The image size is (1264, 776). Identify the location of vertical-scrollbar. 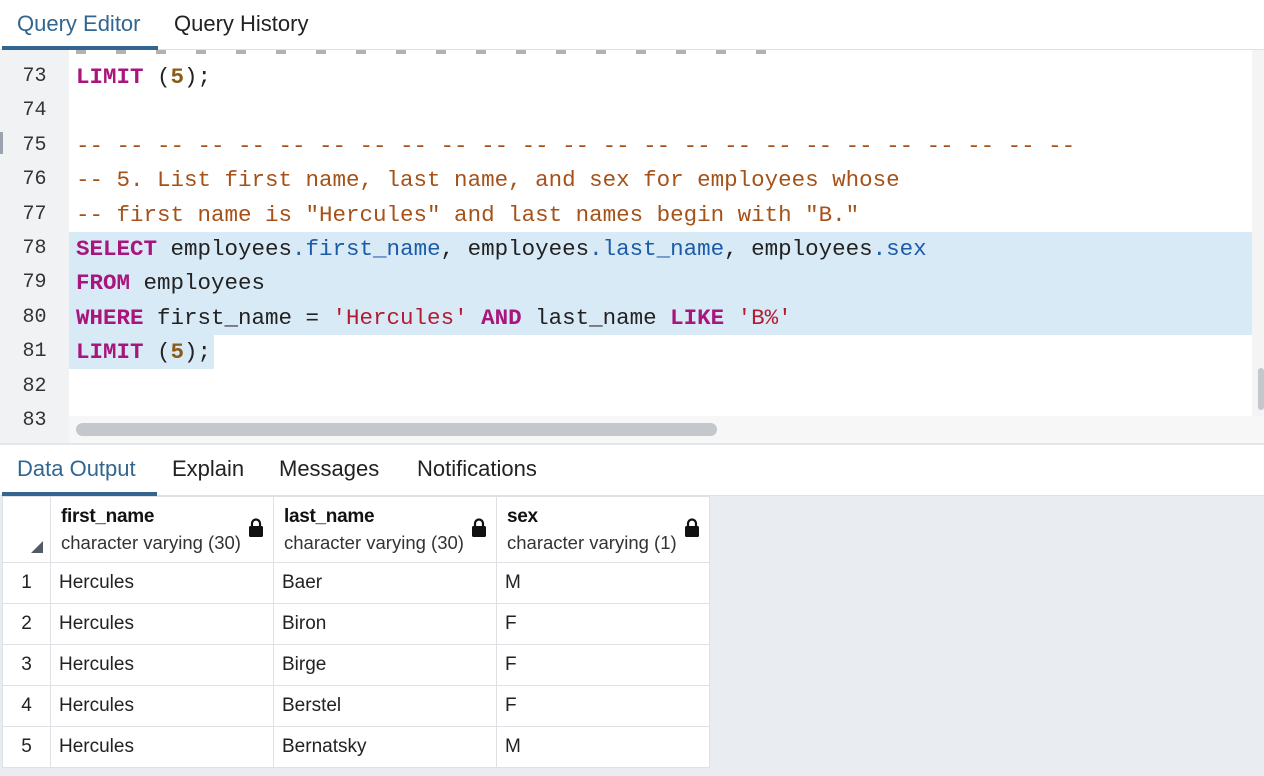
(1258, 233).